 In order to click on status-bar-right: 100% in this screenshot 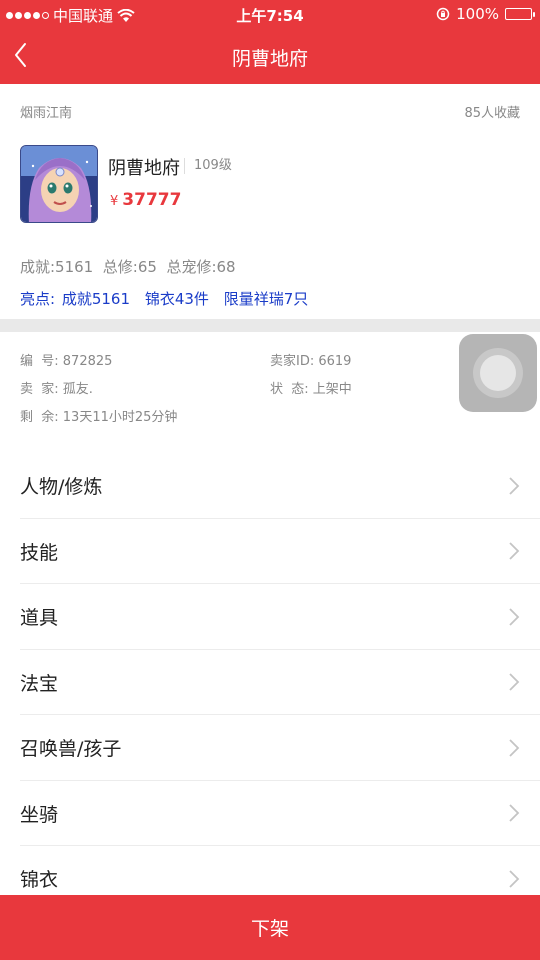, I will do `click(485, 14)`.